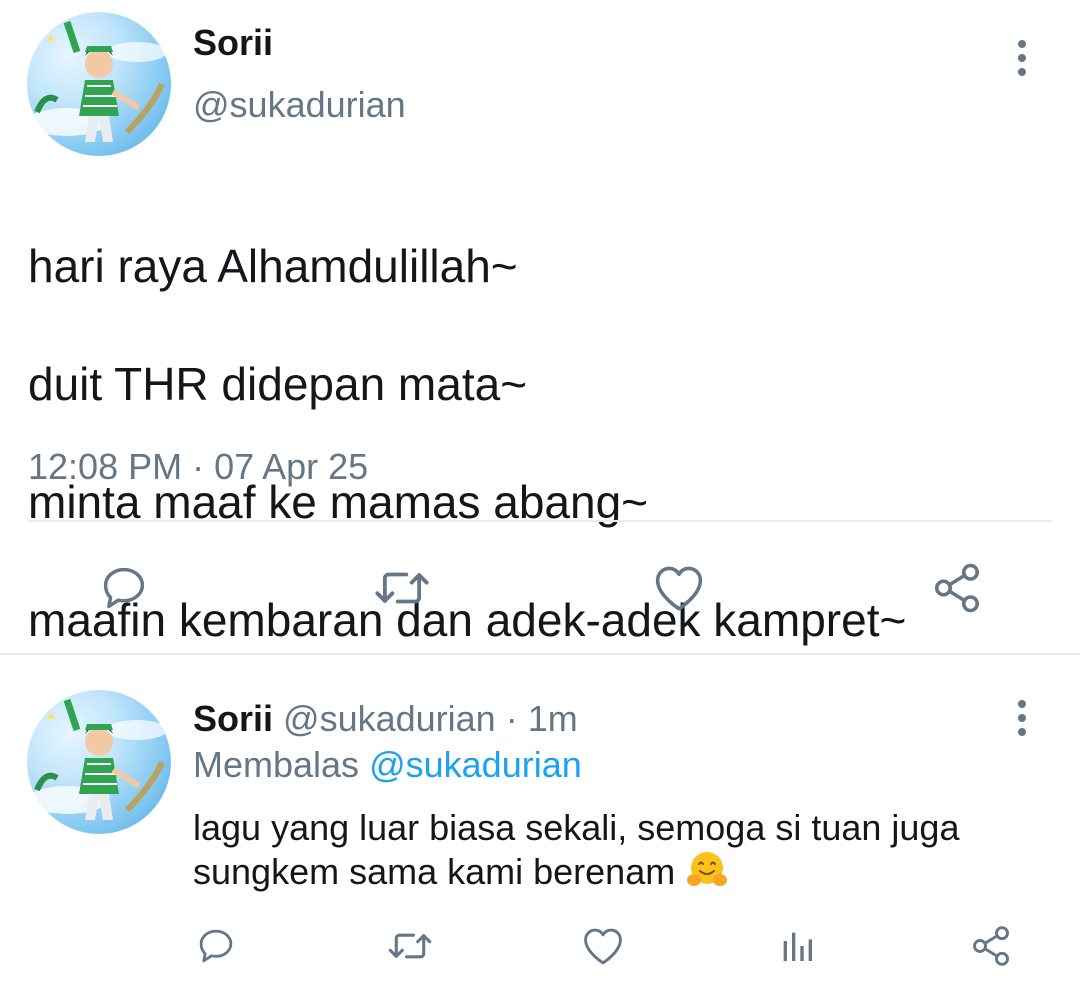 The image size is (1080, 982). I want to click on reply-share-button, so click(991, 946).